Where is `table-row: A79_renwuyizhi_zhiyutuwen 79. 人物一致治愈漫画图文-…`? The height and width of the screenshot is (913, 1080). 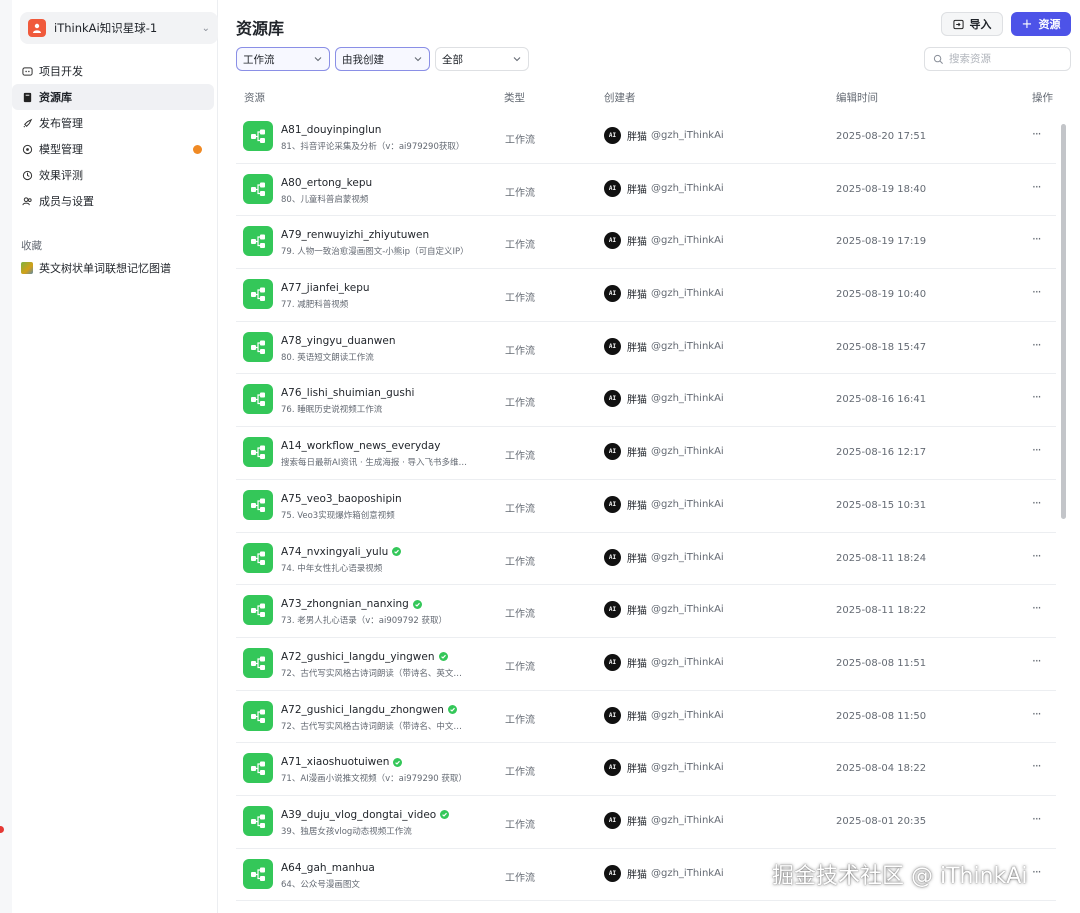 table-row: A79_renwuyizhi_zhiyutuwen 79. 人物一致治愈漫画图文-… is located at coordinates (646, 243).